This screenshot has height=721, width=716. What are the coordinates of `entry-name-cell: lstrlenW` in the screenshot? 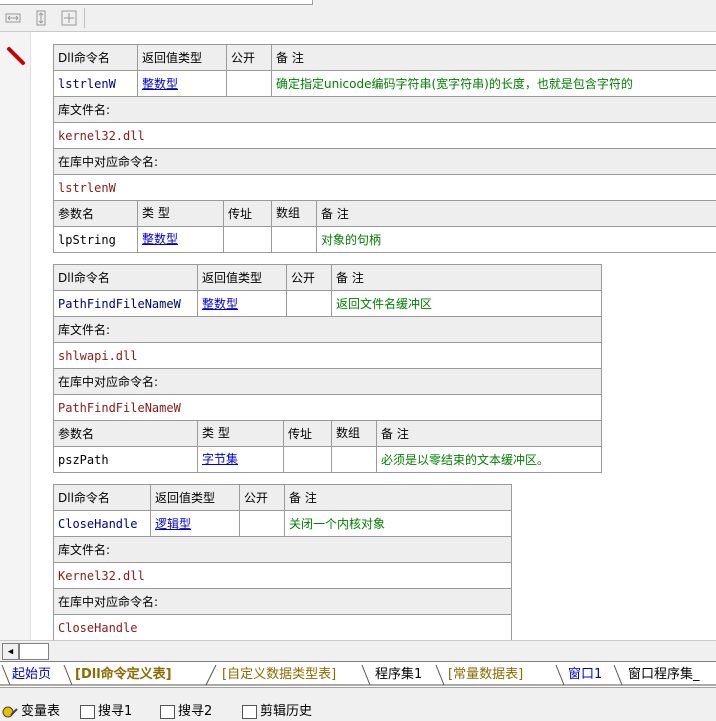 It's located at (385, 188).